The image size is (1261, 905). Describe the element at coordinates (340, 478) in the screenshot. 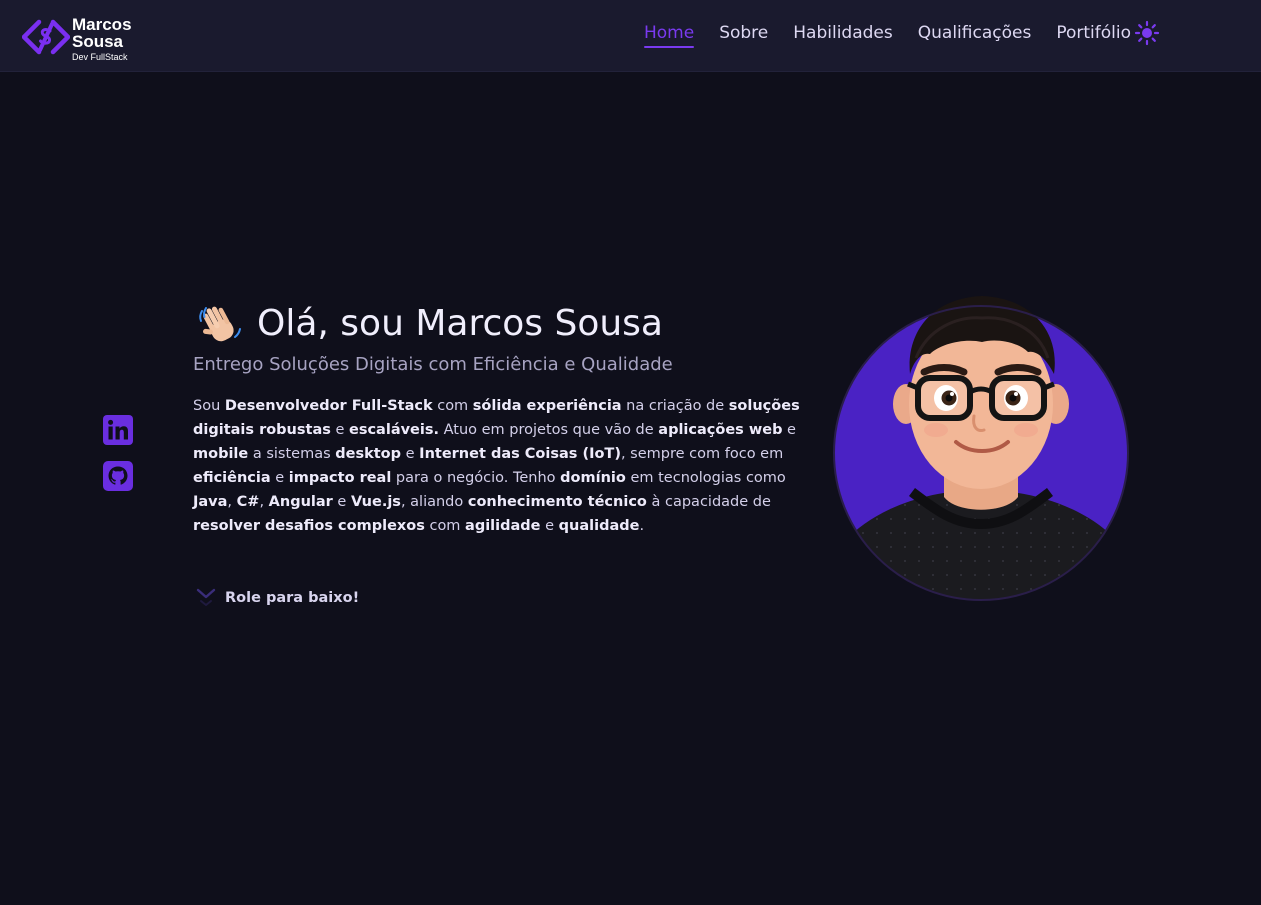

I see `bio-highlight: impacto real` at that location.